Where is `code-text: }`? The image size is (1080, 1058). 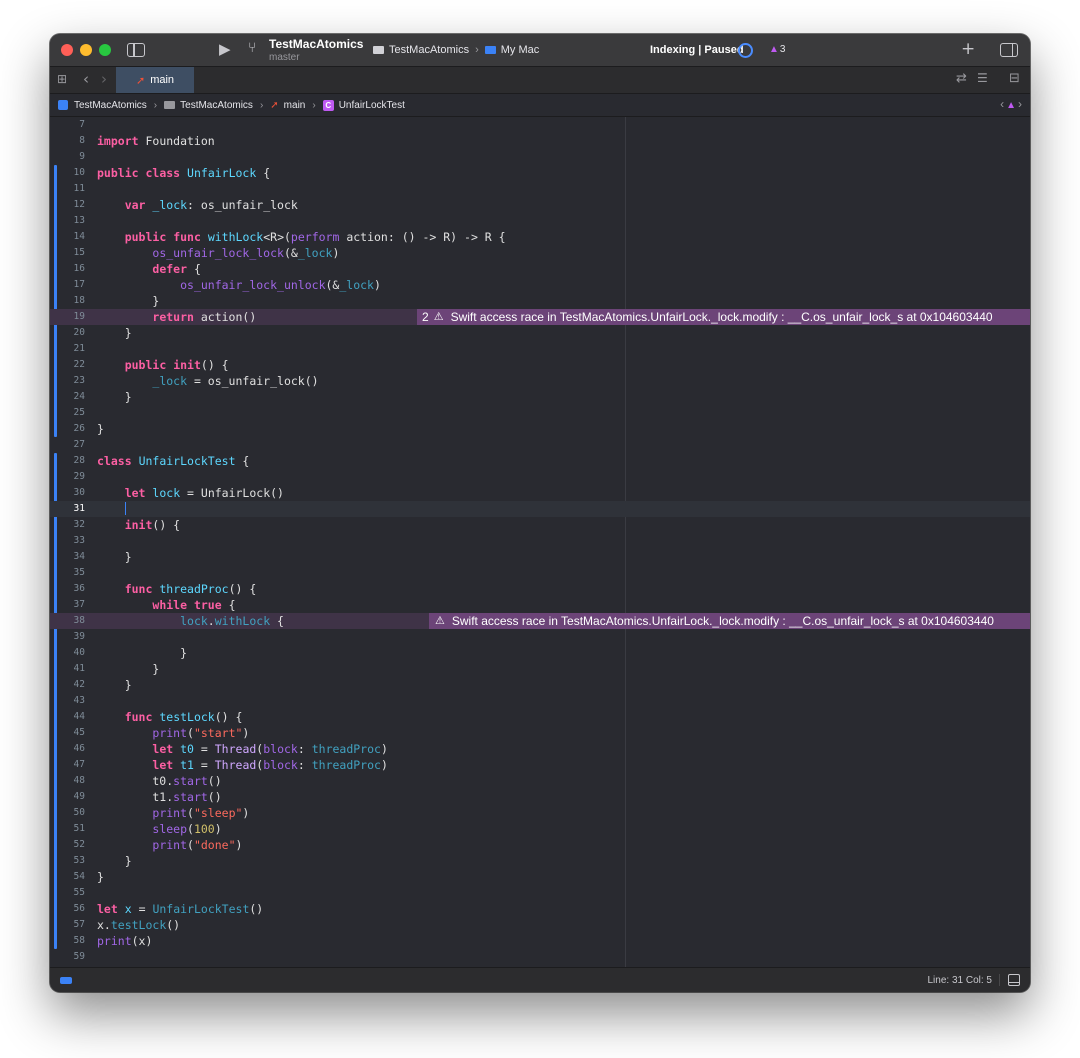
code-text: } is located at coordinates (114, 557).